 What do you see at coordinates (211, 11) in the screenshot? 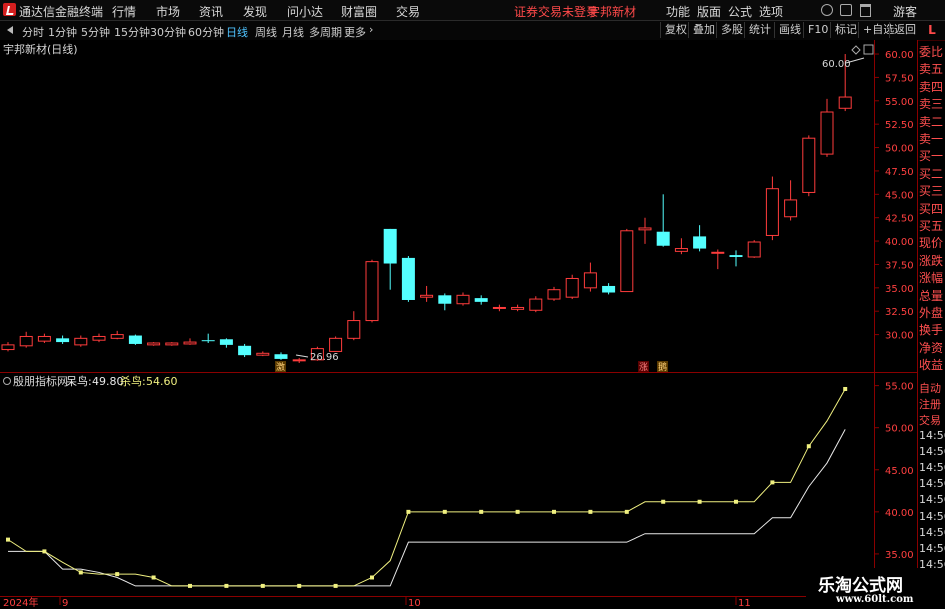
I see `menu-item-2: 资讯` at bounding box center [211, 11].